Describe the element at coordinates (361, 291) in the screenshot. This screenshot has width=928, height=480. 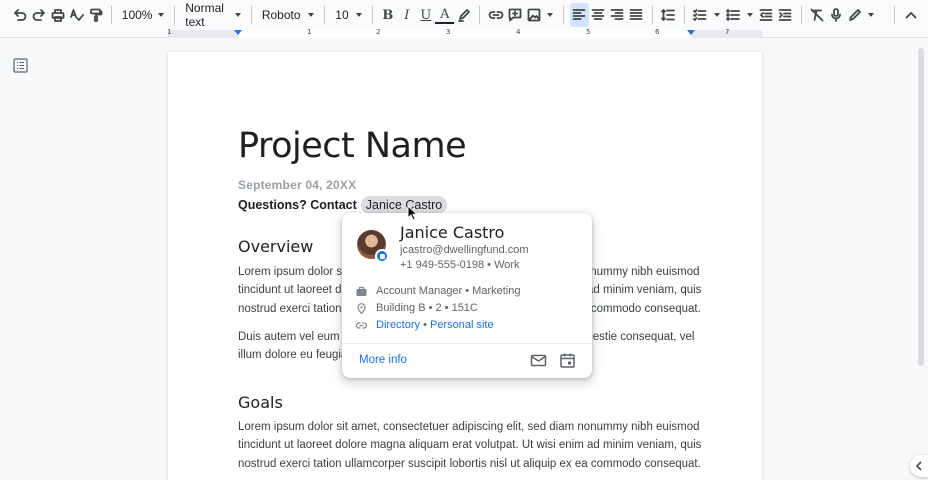
I see `briefcase-icon` at that location.